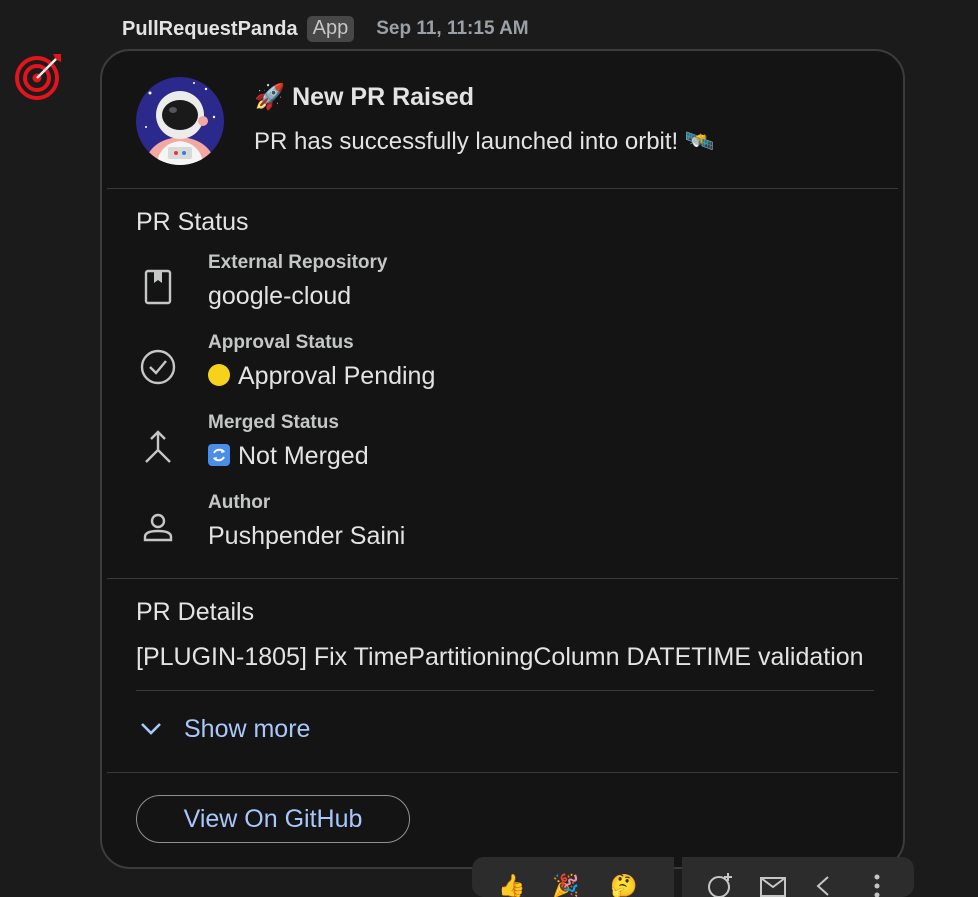 The image size is (978, 897). Describe the element at coordinates (486, 447) in the screenshot. I see `merged-row: Merged Status Not Merged` at that location.